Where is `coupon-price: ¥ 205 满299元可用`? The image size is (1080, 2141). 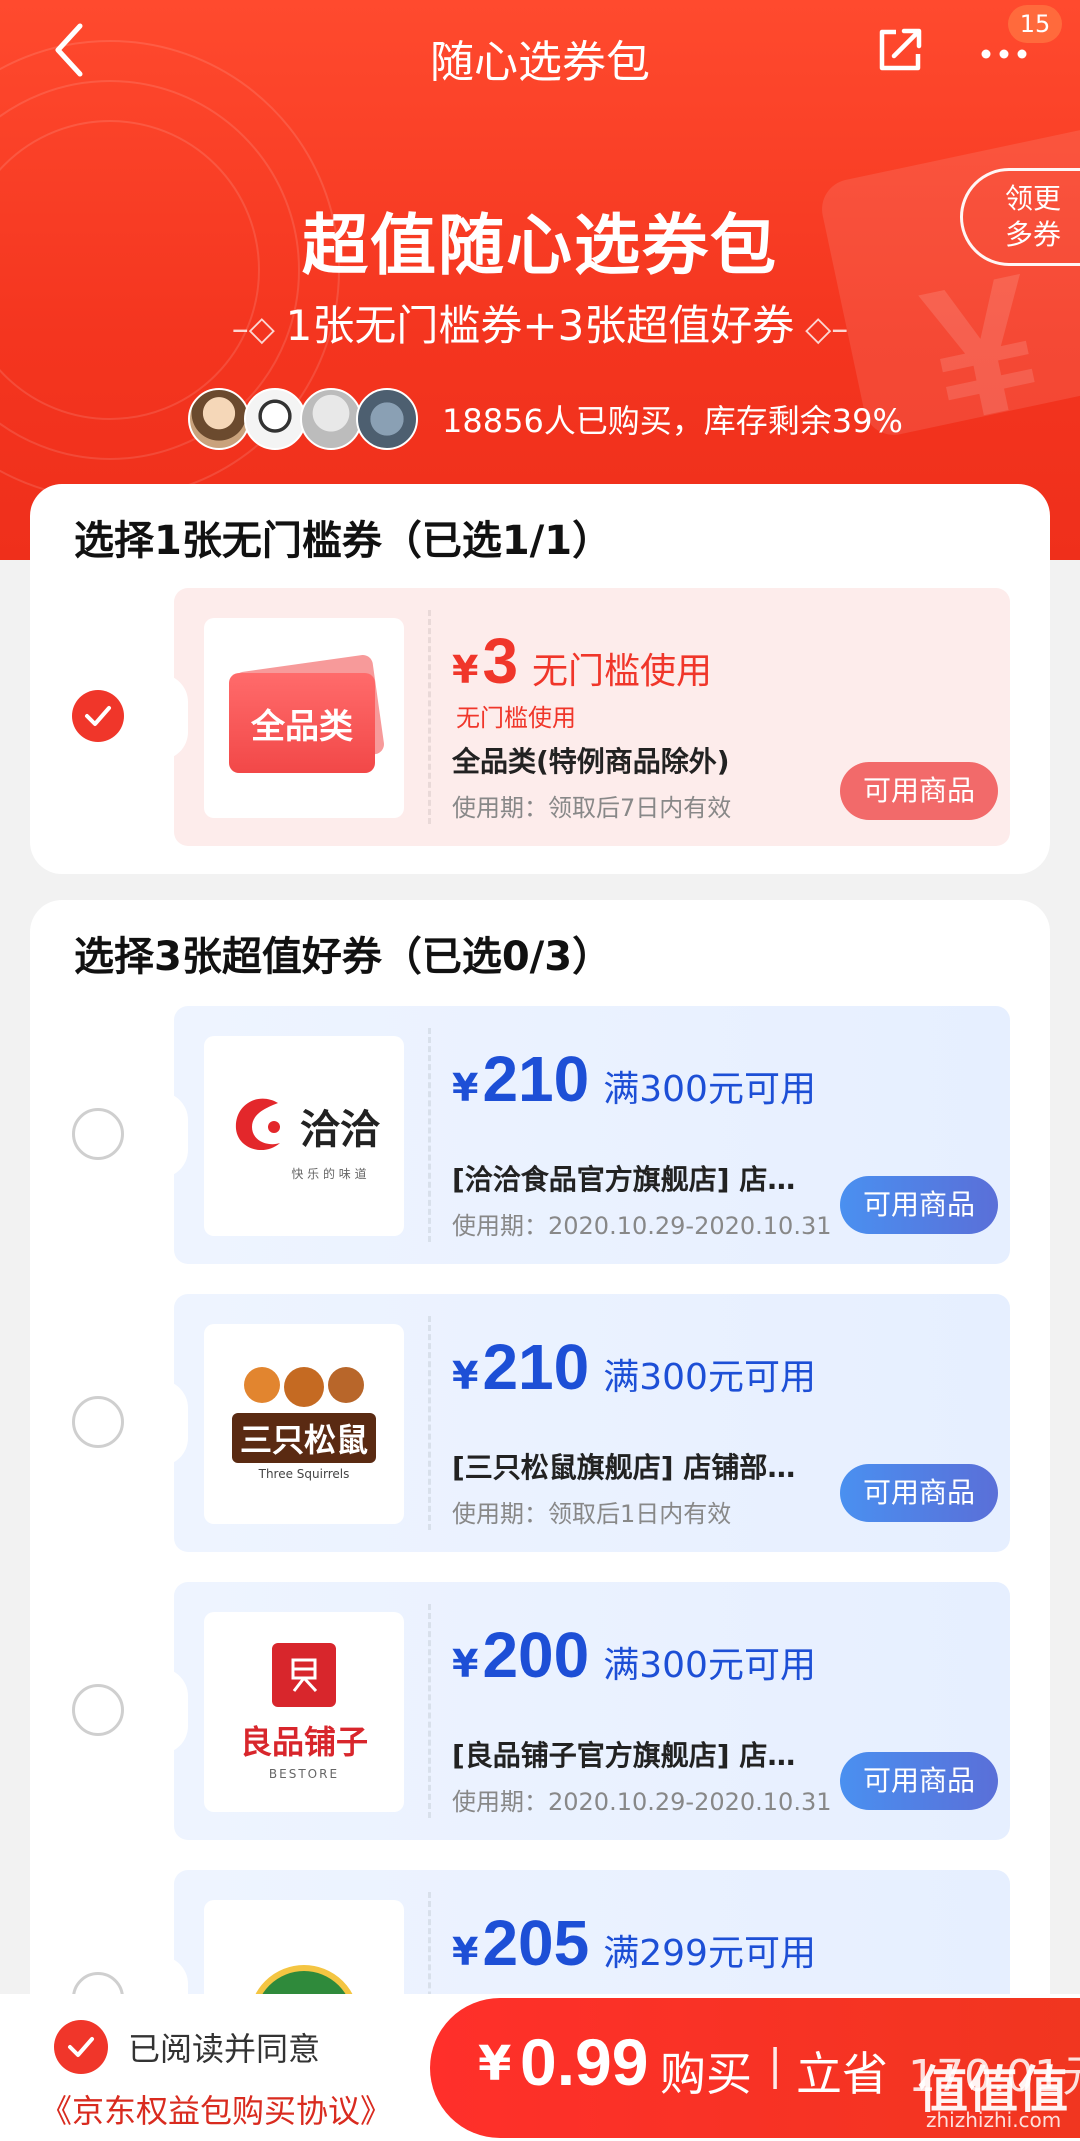
coupon-price: ¥ 205 满299元可用 is located at coordinates (634, 1943).